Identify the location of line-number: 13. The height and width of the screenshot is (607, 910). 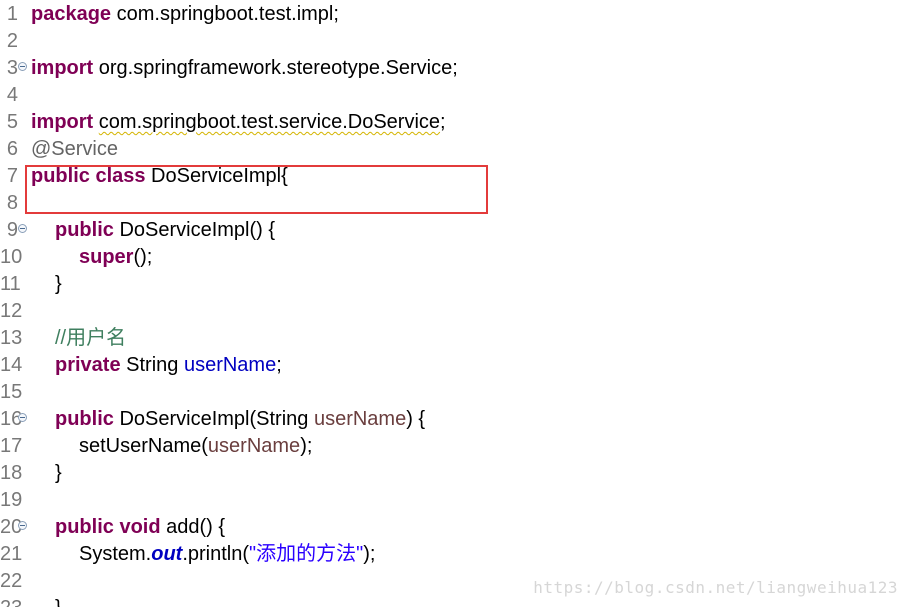
(11, 338).